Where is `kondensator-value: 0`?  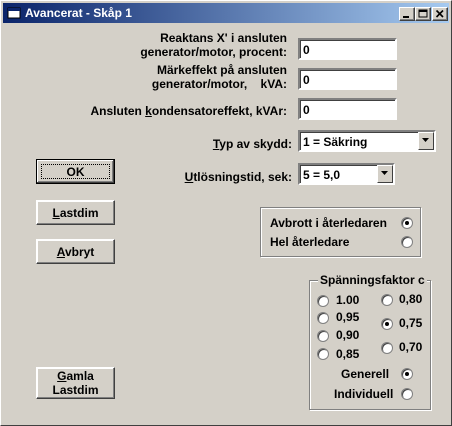
kondensator-value: 0 is located at coordinates (306, 110).